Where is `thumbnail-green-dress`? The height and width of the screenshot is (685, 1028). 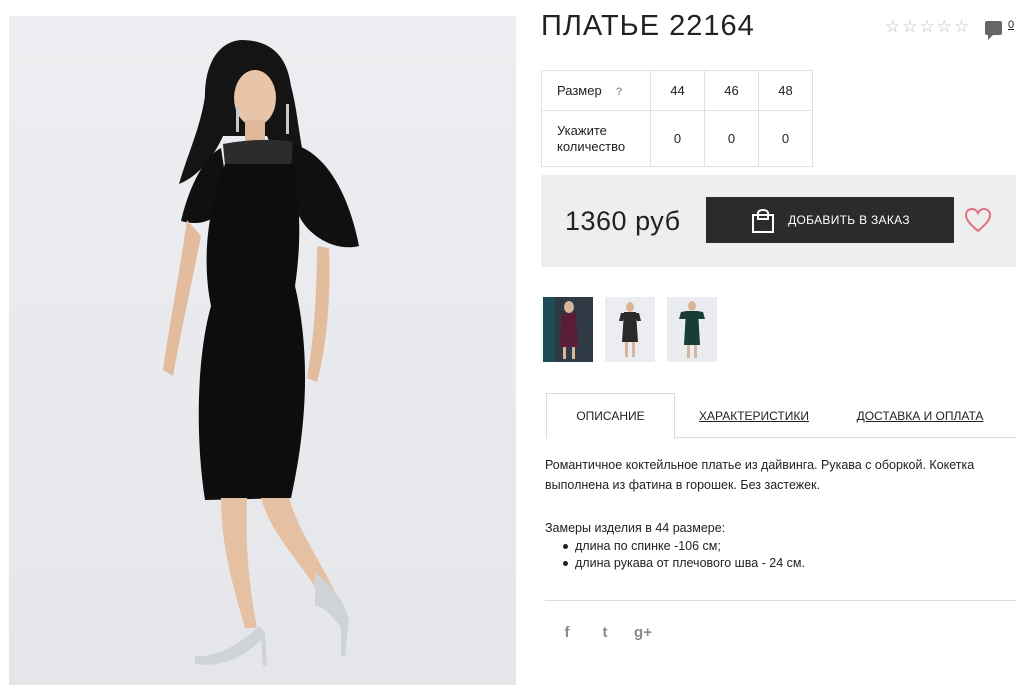
thumbnail-green-dress is located at coordinates (692, 329).